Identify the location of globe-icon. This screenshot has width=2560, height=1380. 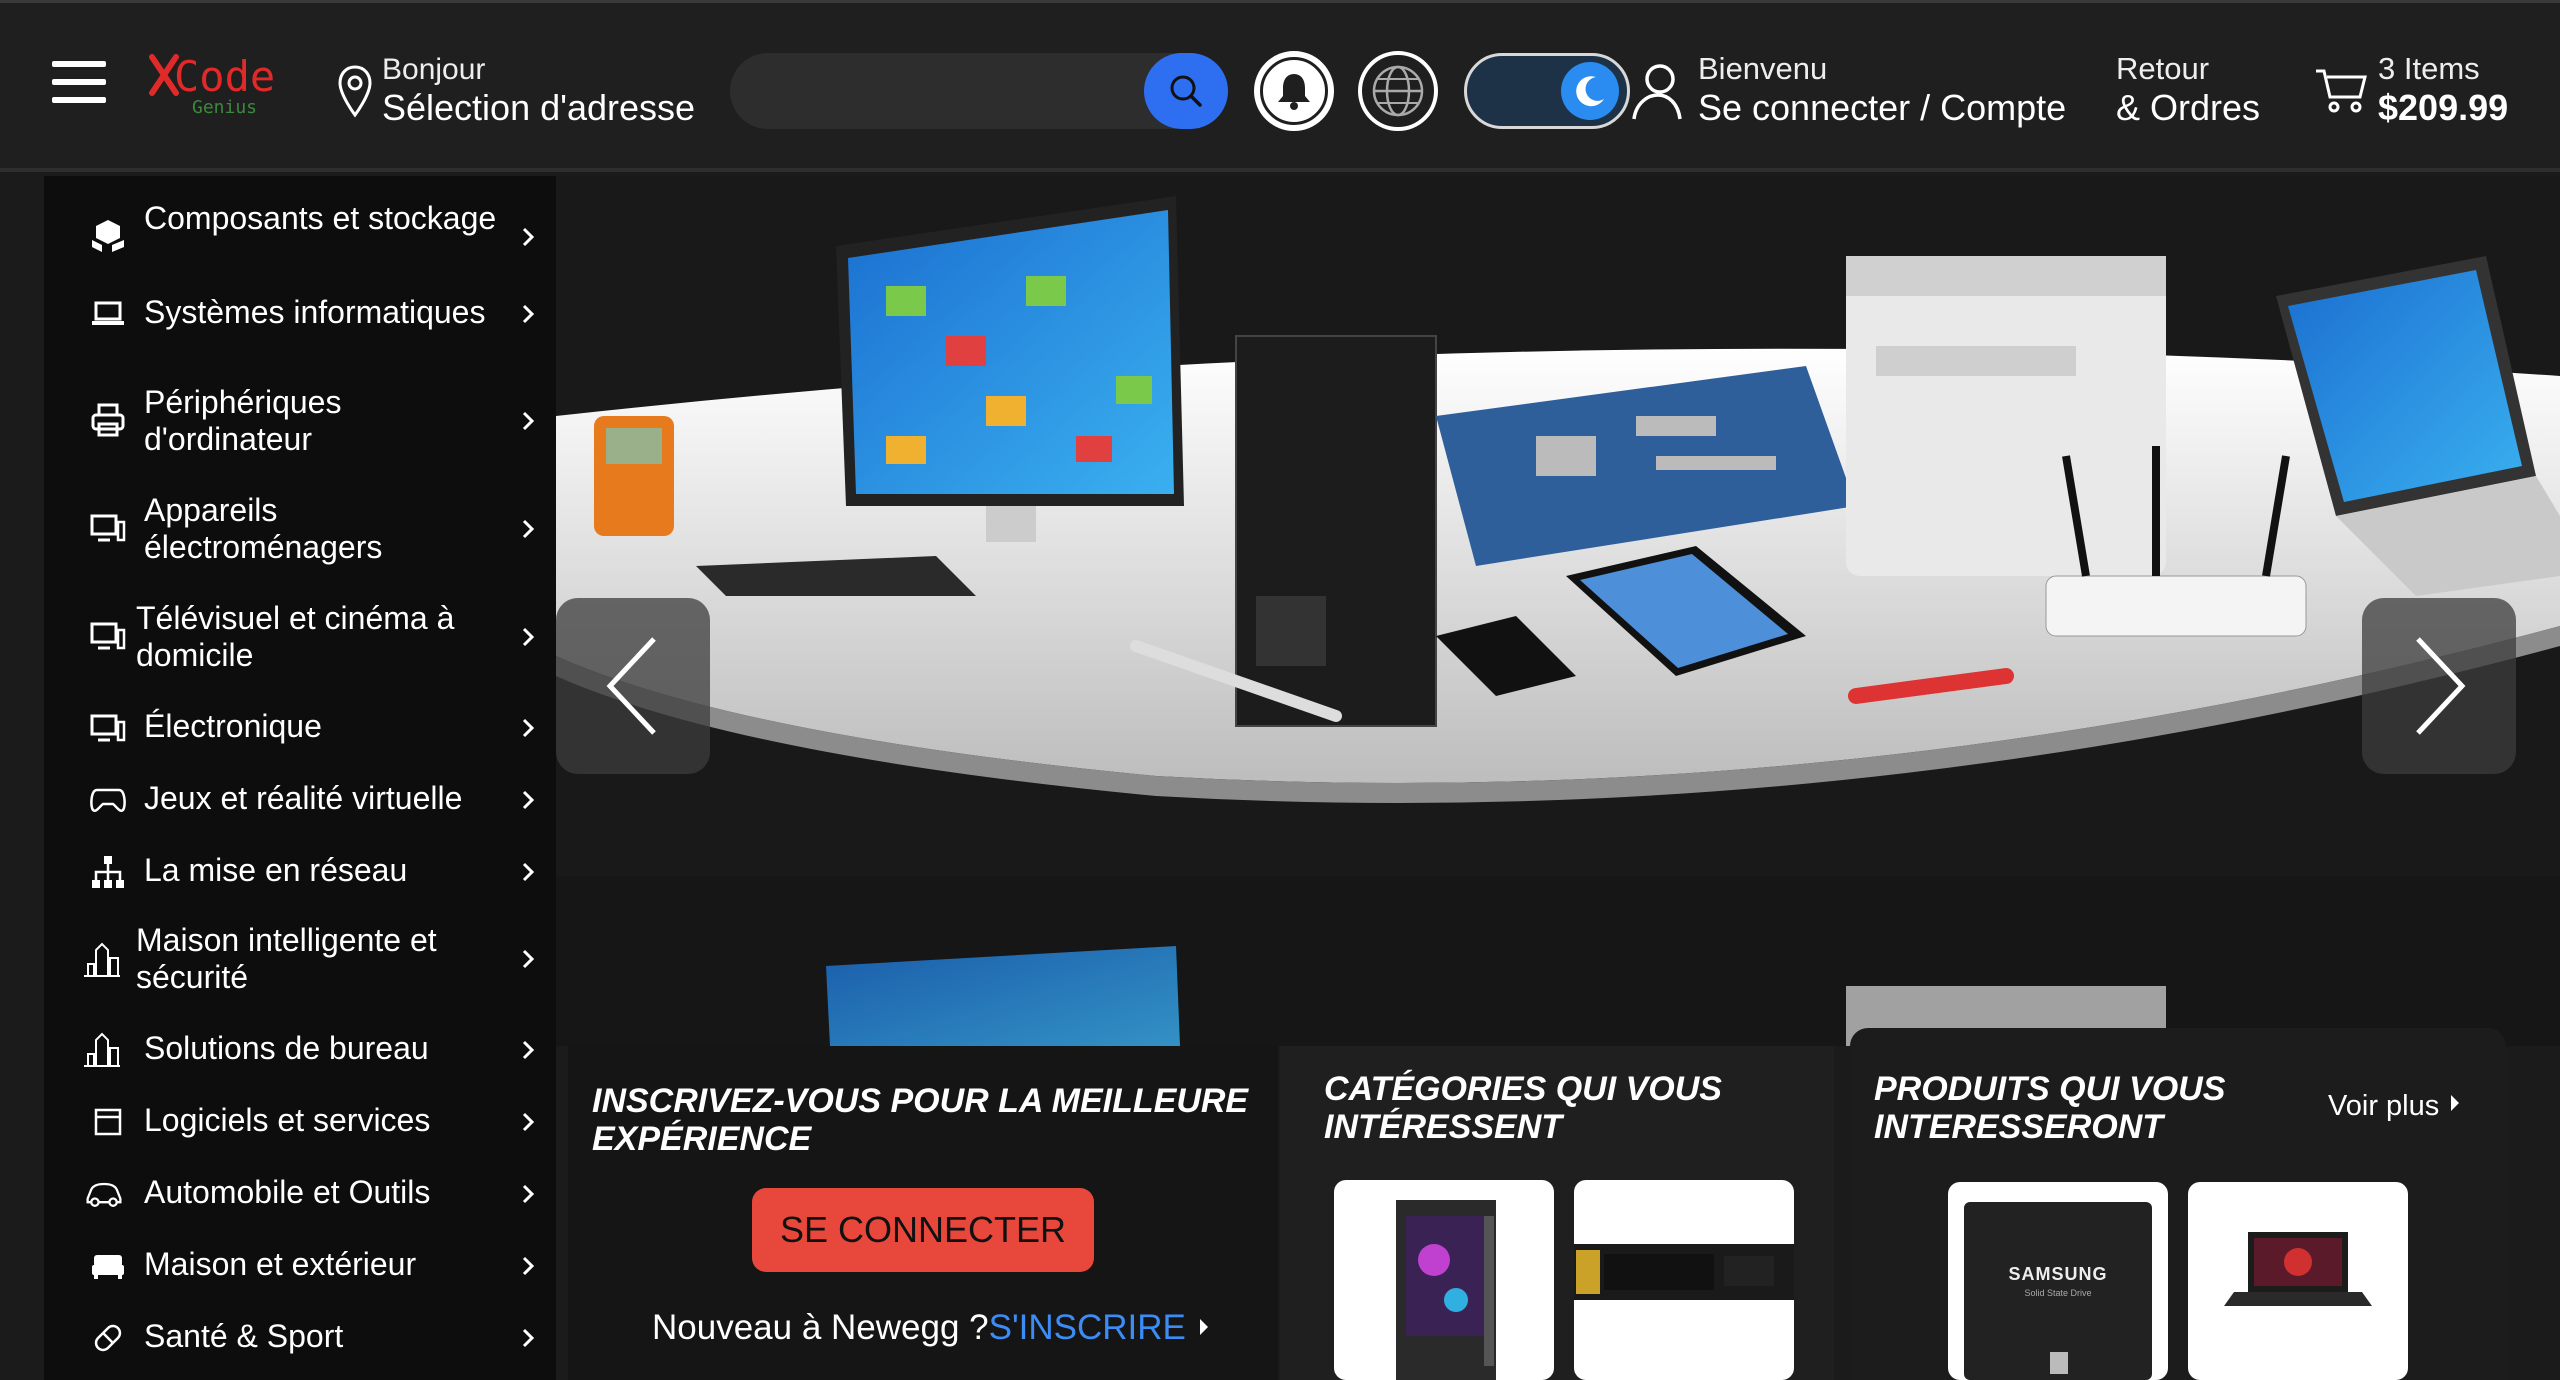
(1398, 91).